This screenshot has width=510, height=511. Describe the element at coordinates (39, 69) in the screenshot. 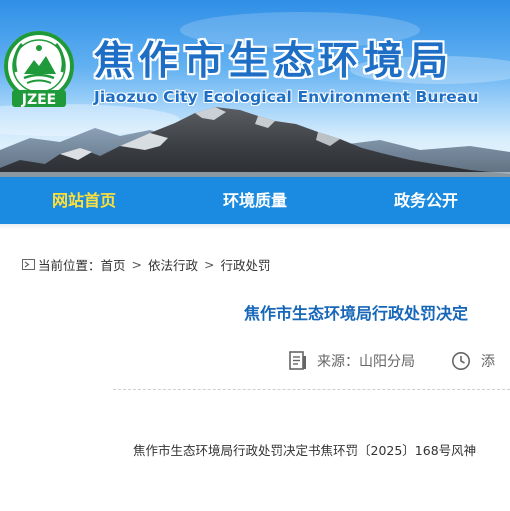

I see `bureau-logo: JZEE` at that location.